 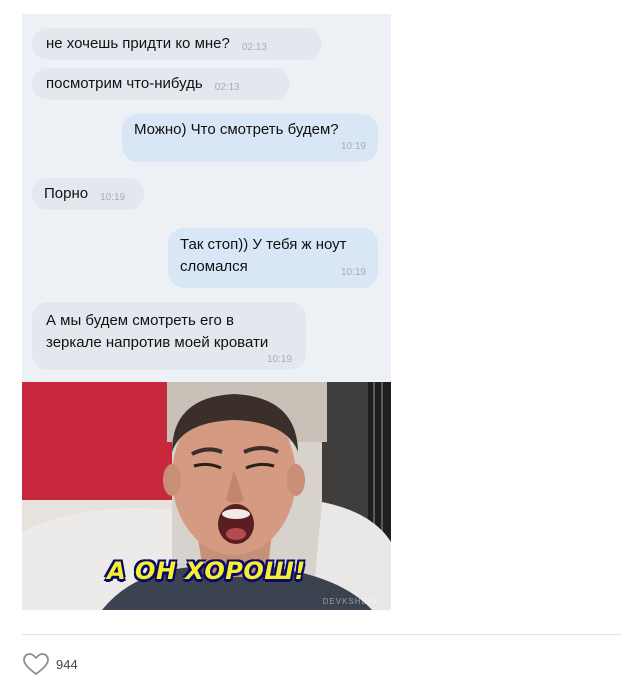 What do you see at coordinates (236, 129) in the screenshot?
I see `message-text: Можно) Что смотреть будем?` at bounding box center [236, 129].